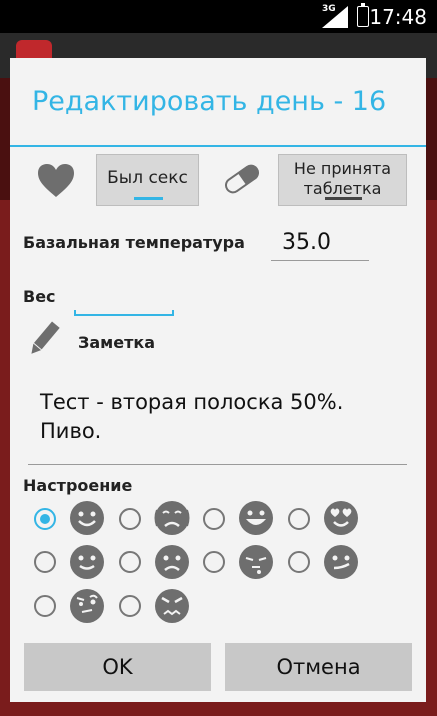 The height and width of the screenshot is (716, 437). Describe the element at coordinates (39, 296) in the screenshot. I see `weight-label: Вес` at that location.